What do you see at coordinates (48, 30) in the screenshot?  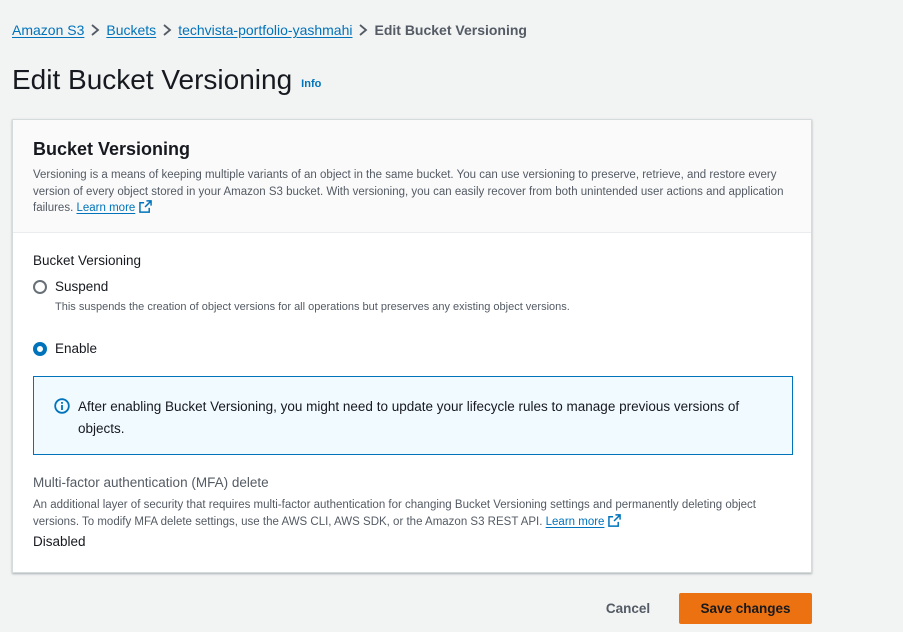 I see `breadcrumb-amazon-s3: Amazon S3` at bounding box center [48, 30].